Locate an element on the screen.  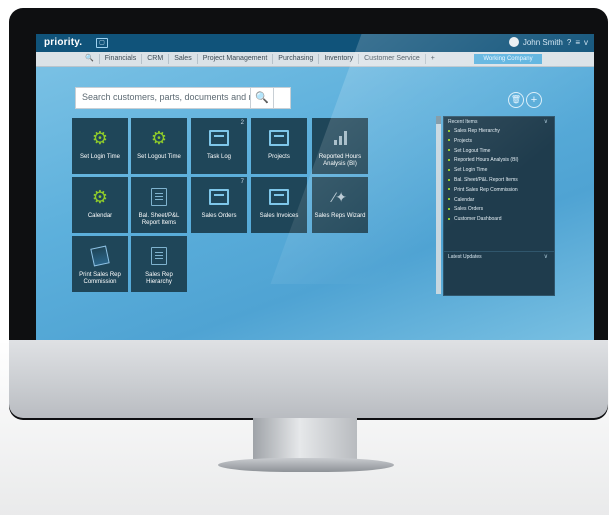
tile-label: Print Sales Rep Commission is located at coordinates (100, 278).